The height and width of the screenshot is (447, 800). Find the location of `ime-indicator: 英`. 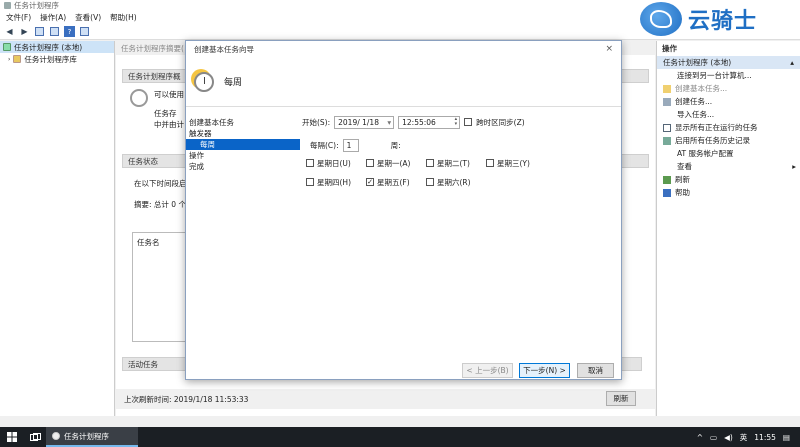

ime-indicator: 英 is located at coordinates (744, 437).